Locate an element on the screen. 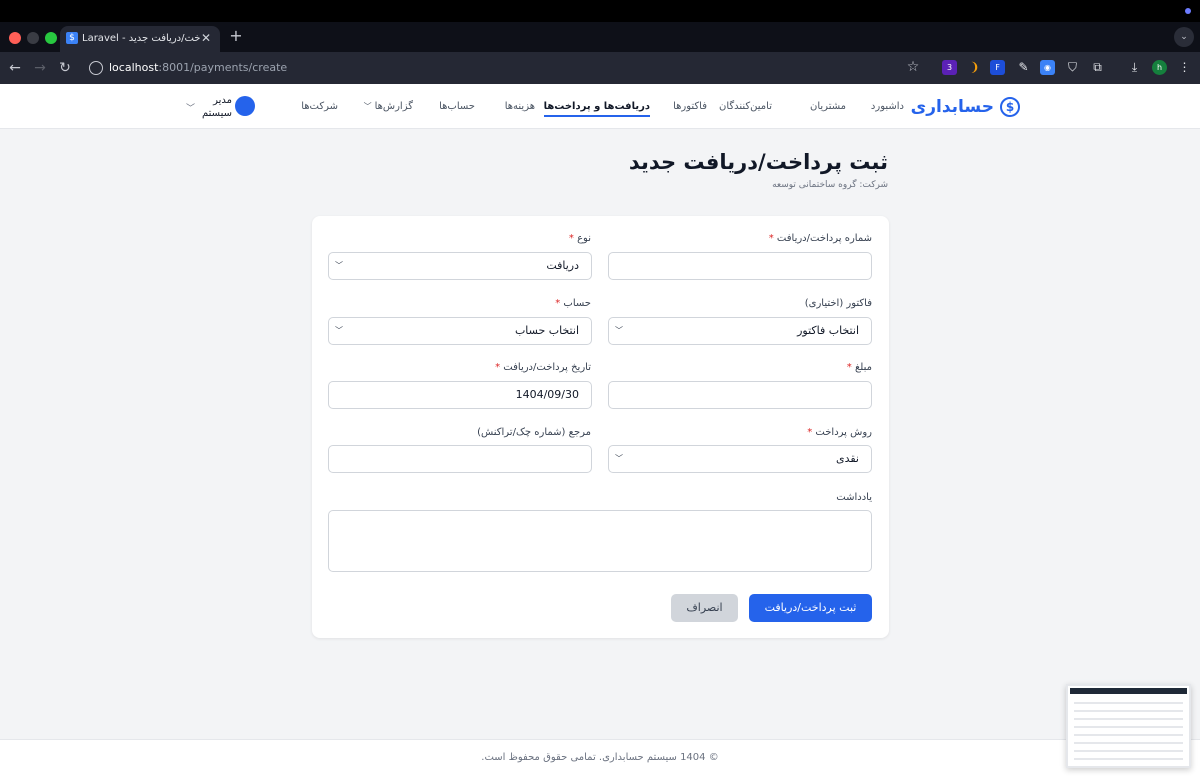 This screenshot has height=776, width=1200. notes-textarea is located at coordinates (600, 541).